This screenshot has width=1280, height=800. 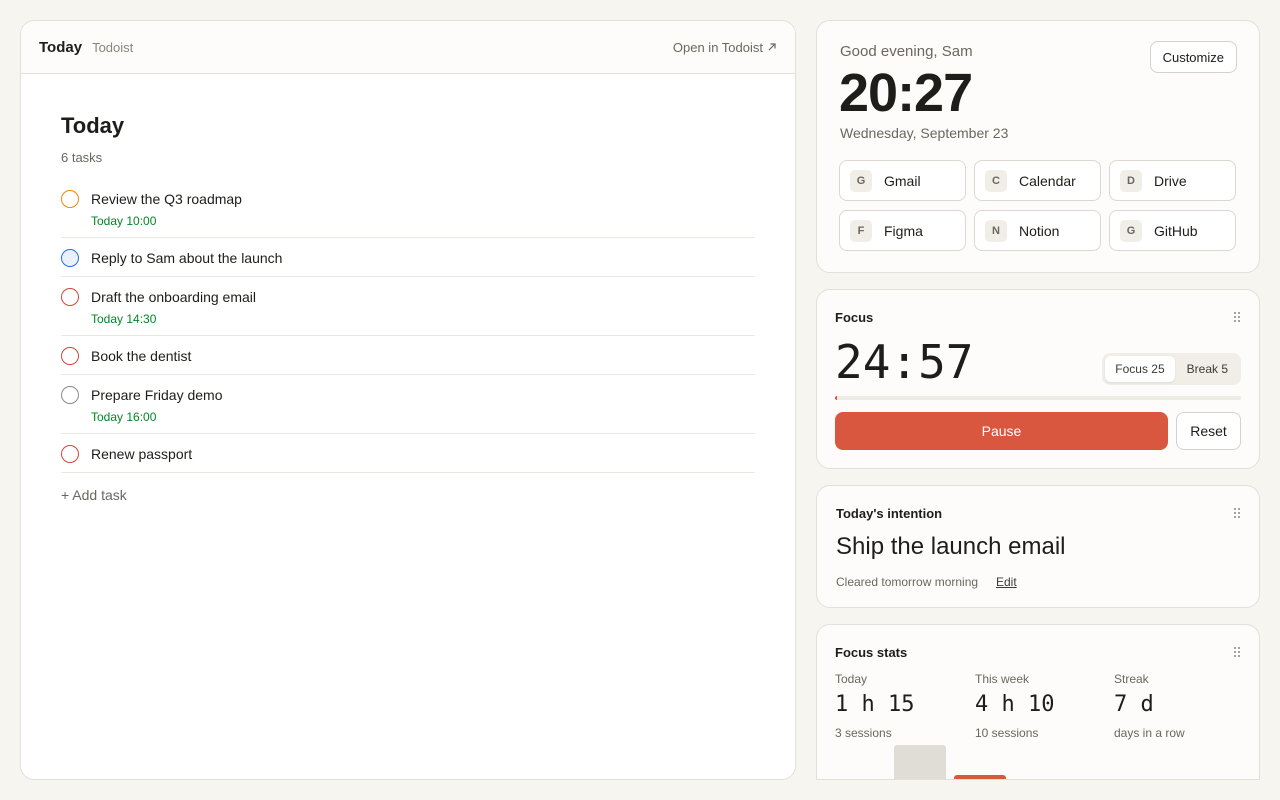 I want to click on stat-label: Streak, so click(x=1131, y=679).